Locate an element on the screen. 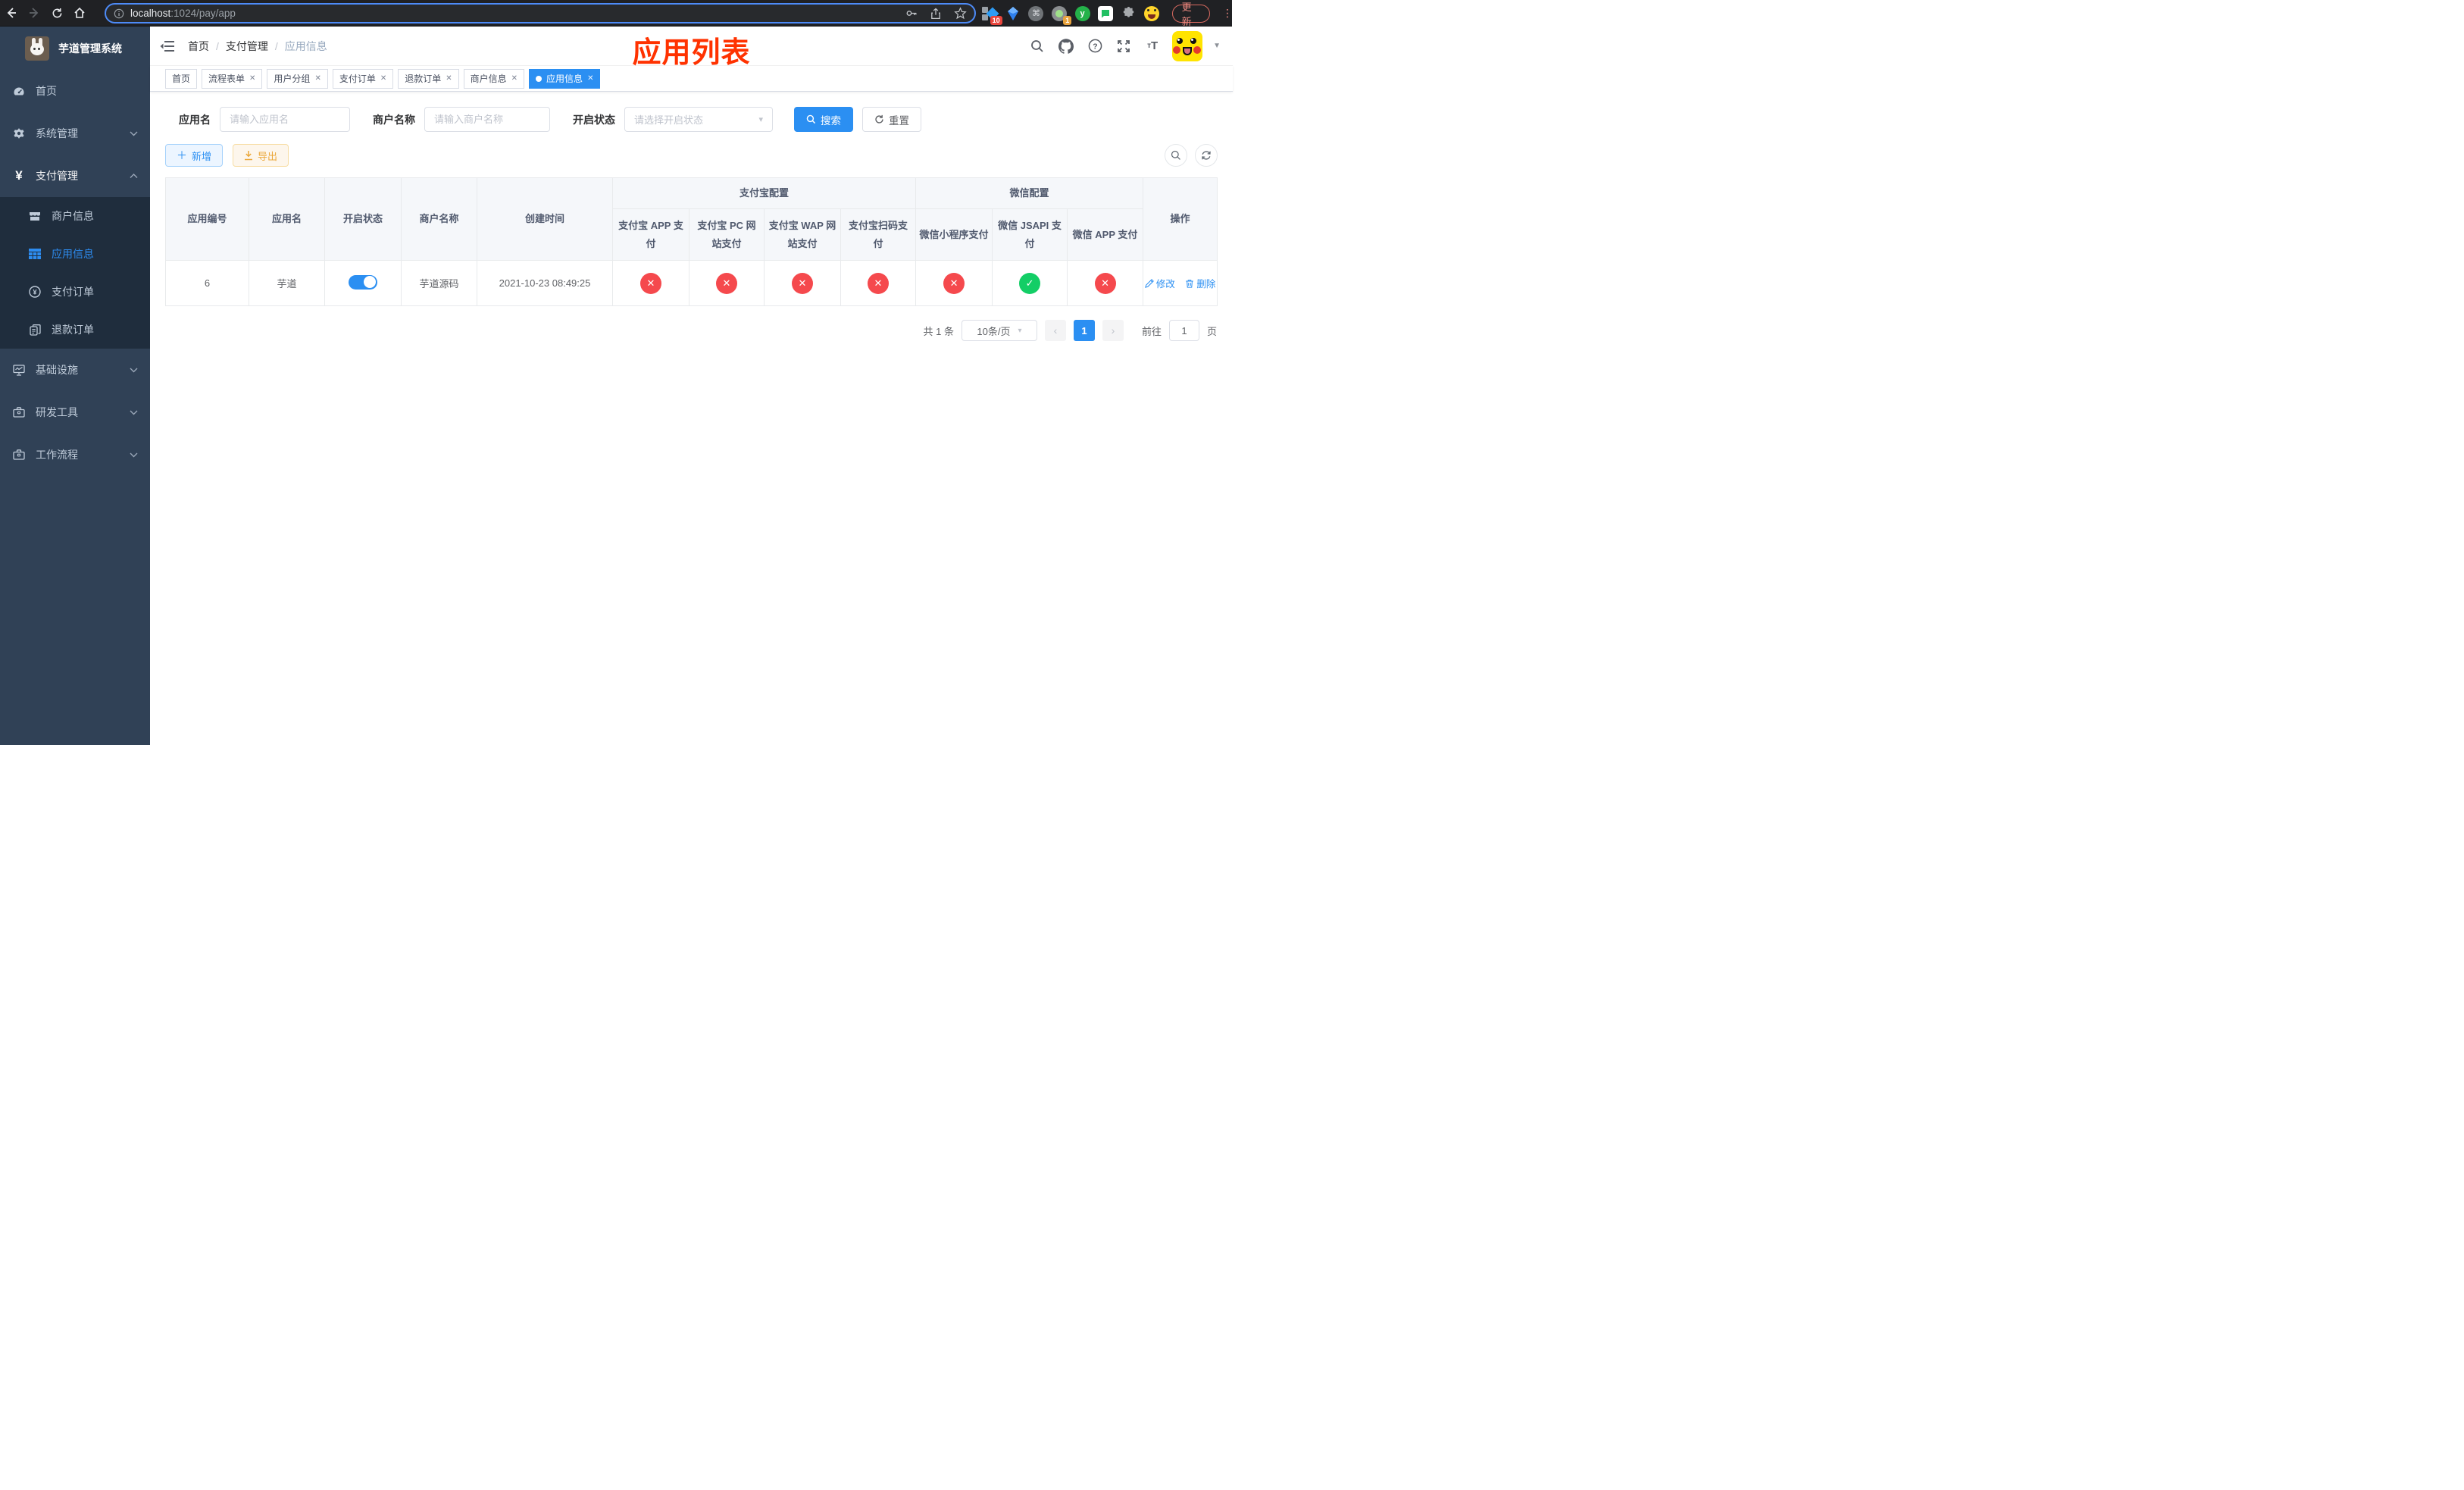 This screenshot has width=2464, height=1490. documents-icon is located at coordinates (35, 330).